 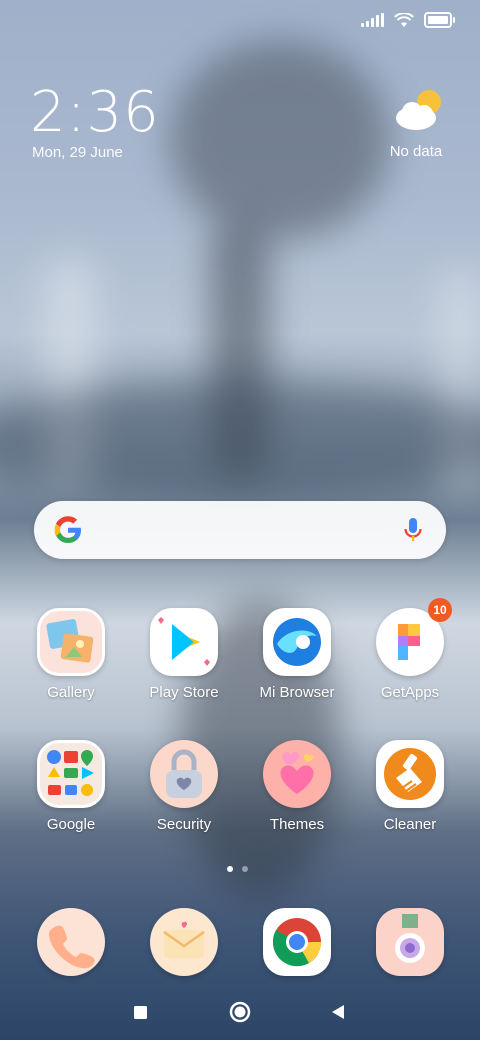 What do you see at coordinates (297, 824) in the screenshot?
I see `app-label: Themes` at bounding box center [297, 824].